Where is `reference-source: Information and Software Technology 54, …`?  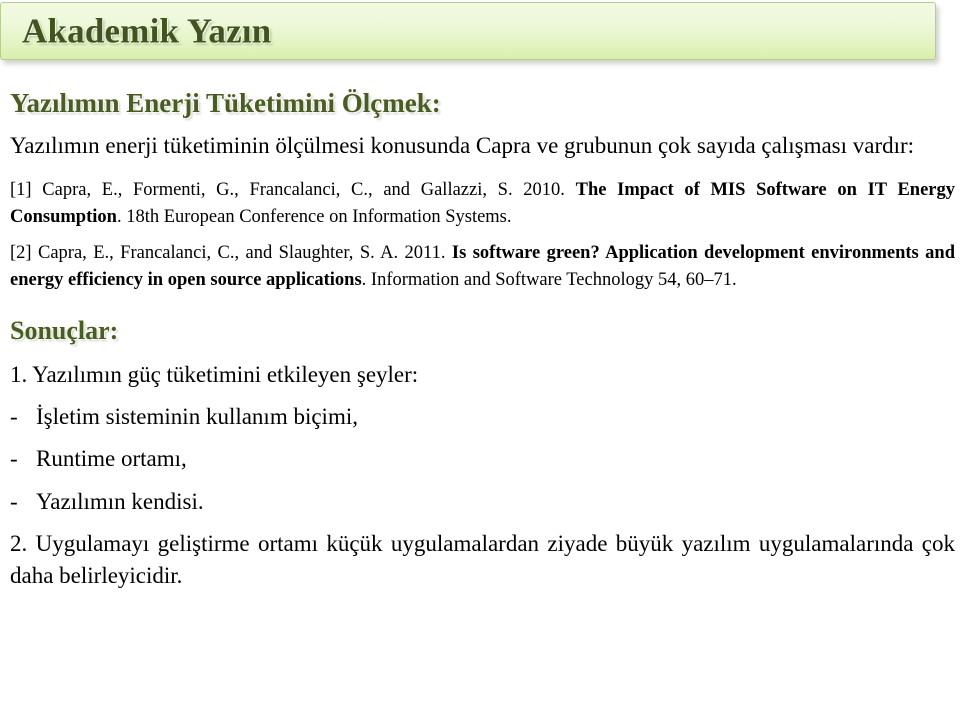 reference-source: Information and Software Technology 54, … is located at coordinates (553, 280).